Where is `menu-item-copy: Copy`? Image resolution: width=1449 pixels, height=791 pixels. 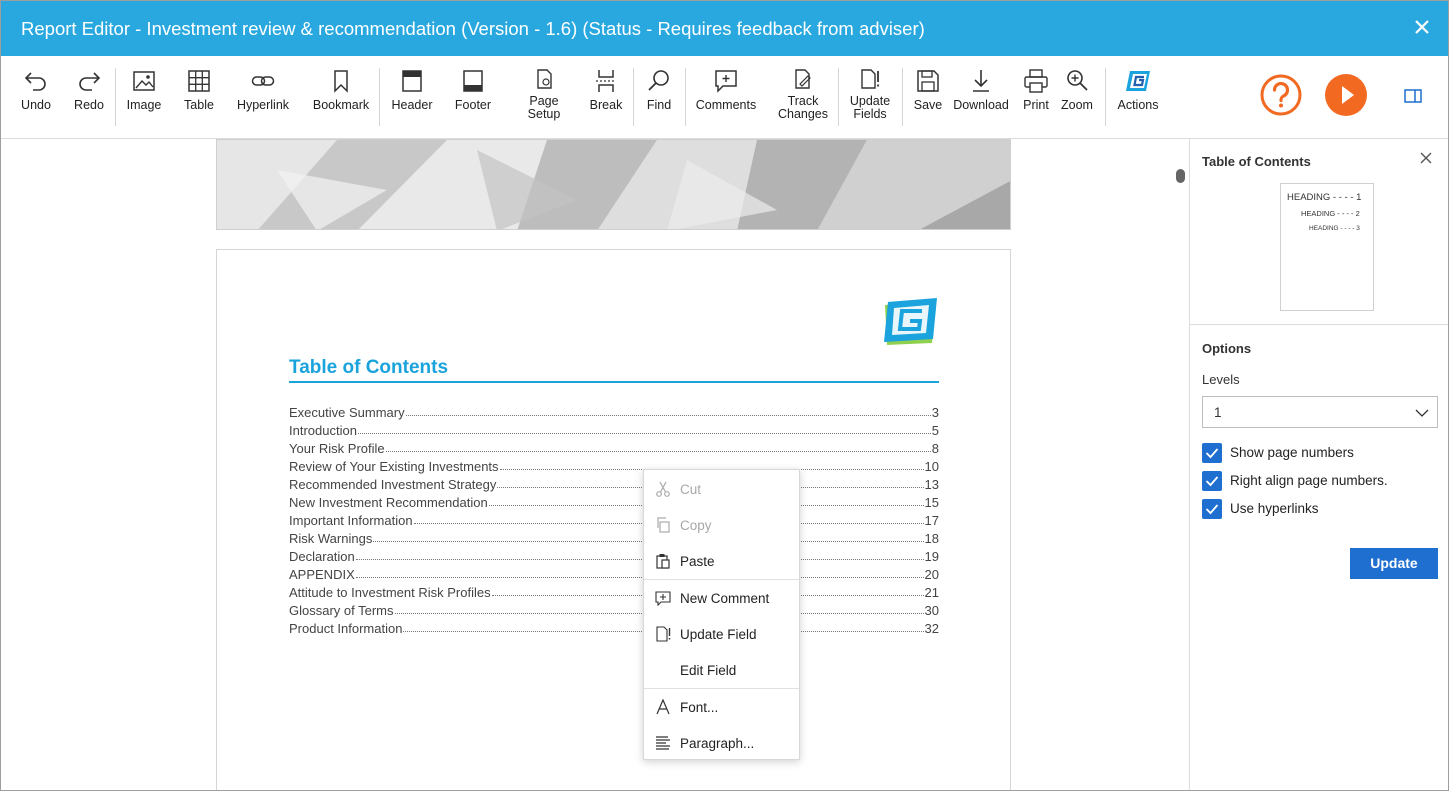
menu-item-copy: Copy is located at coordinates (721, 525).